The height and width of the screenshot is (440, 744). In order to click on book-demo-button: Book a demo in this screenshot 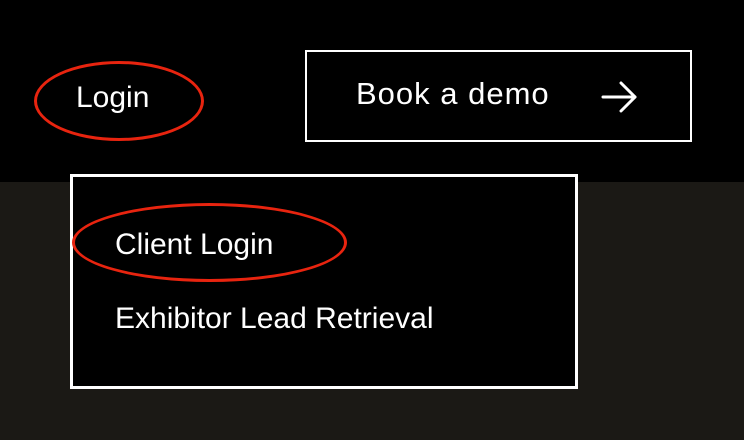, I will do `click(498, 96)`.